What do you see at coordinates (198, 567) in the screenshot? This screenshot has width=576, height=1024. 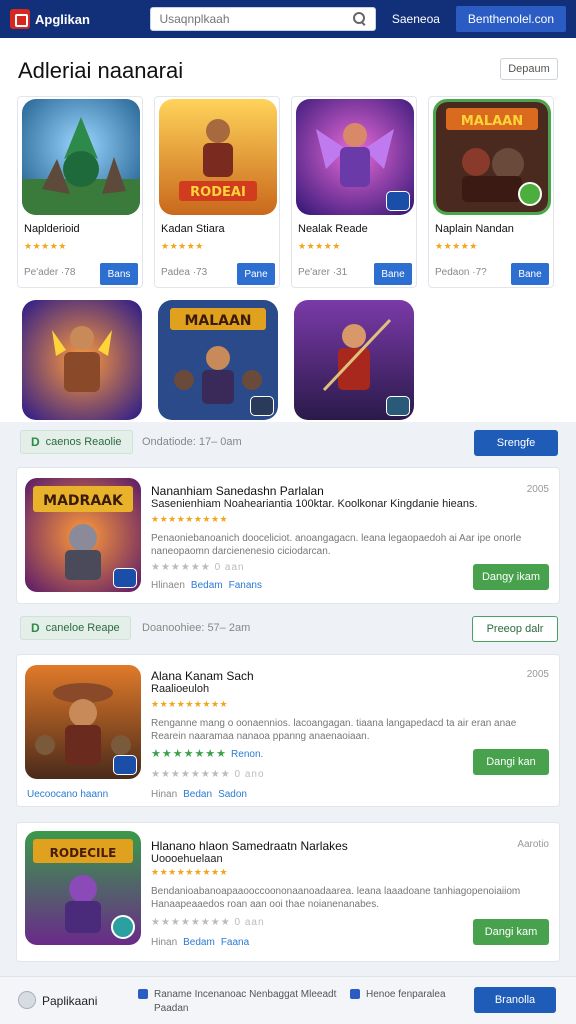 I see `rating-summary: ★★★★★★ 0 aan` at bounding box center [198, 567].